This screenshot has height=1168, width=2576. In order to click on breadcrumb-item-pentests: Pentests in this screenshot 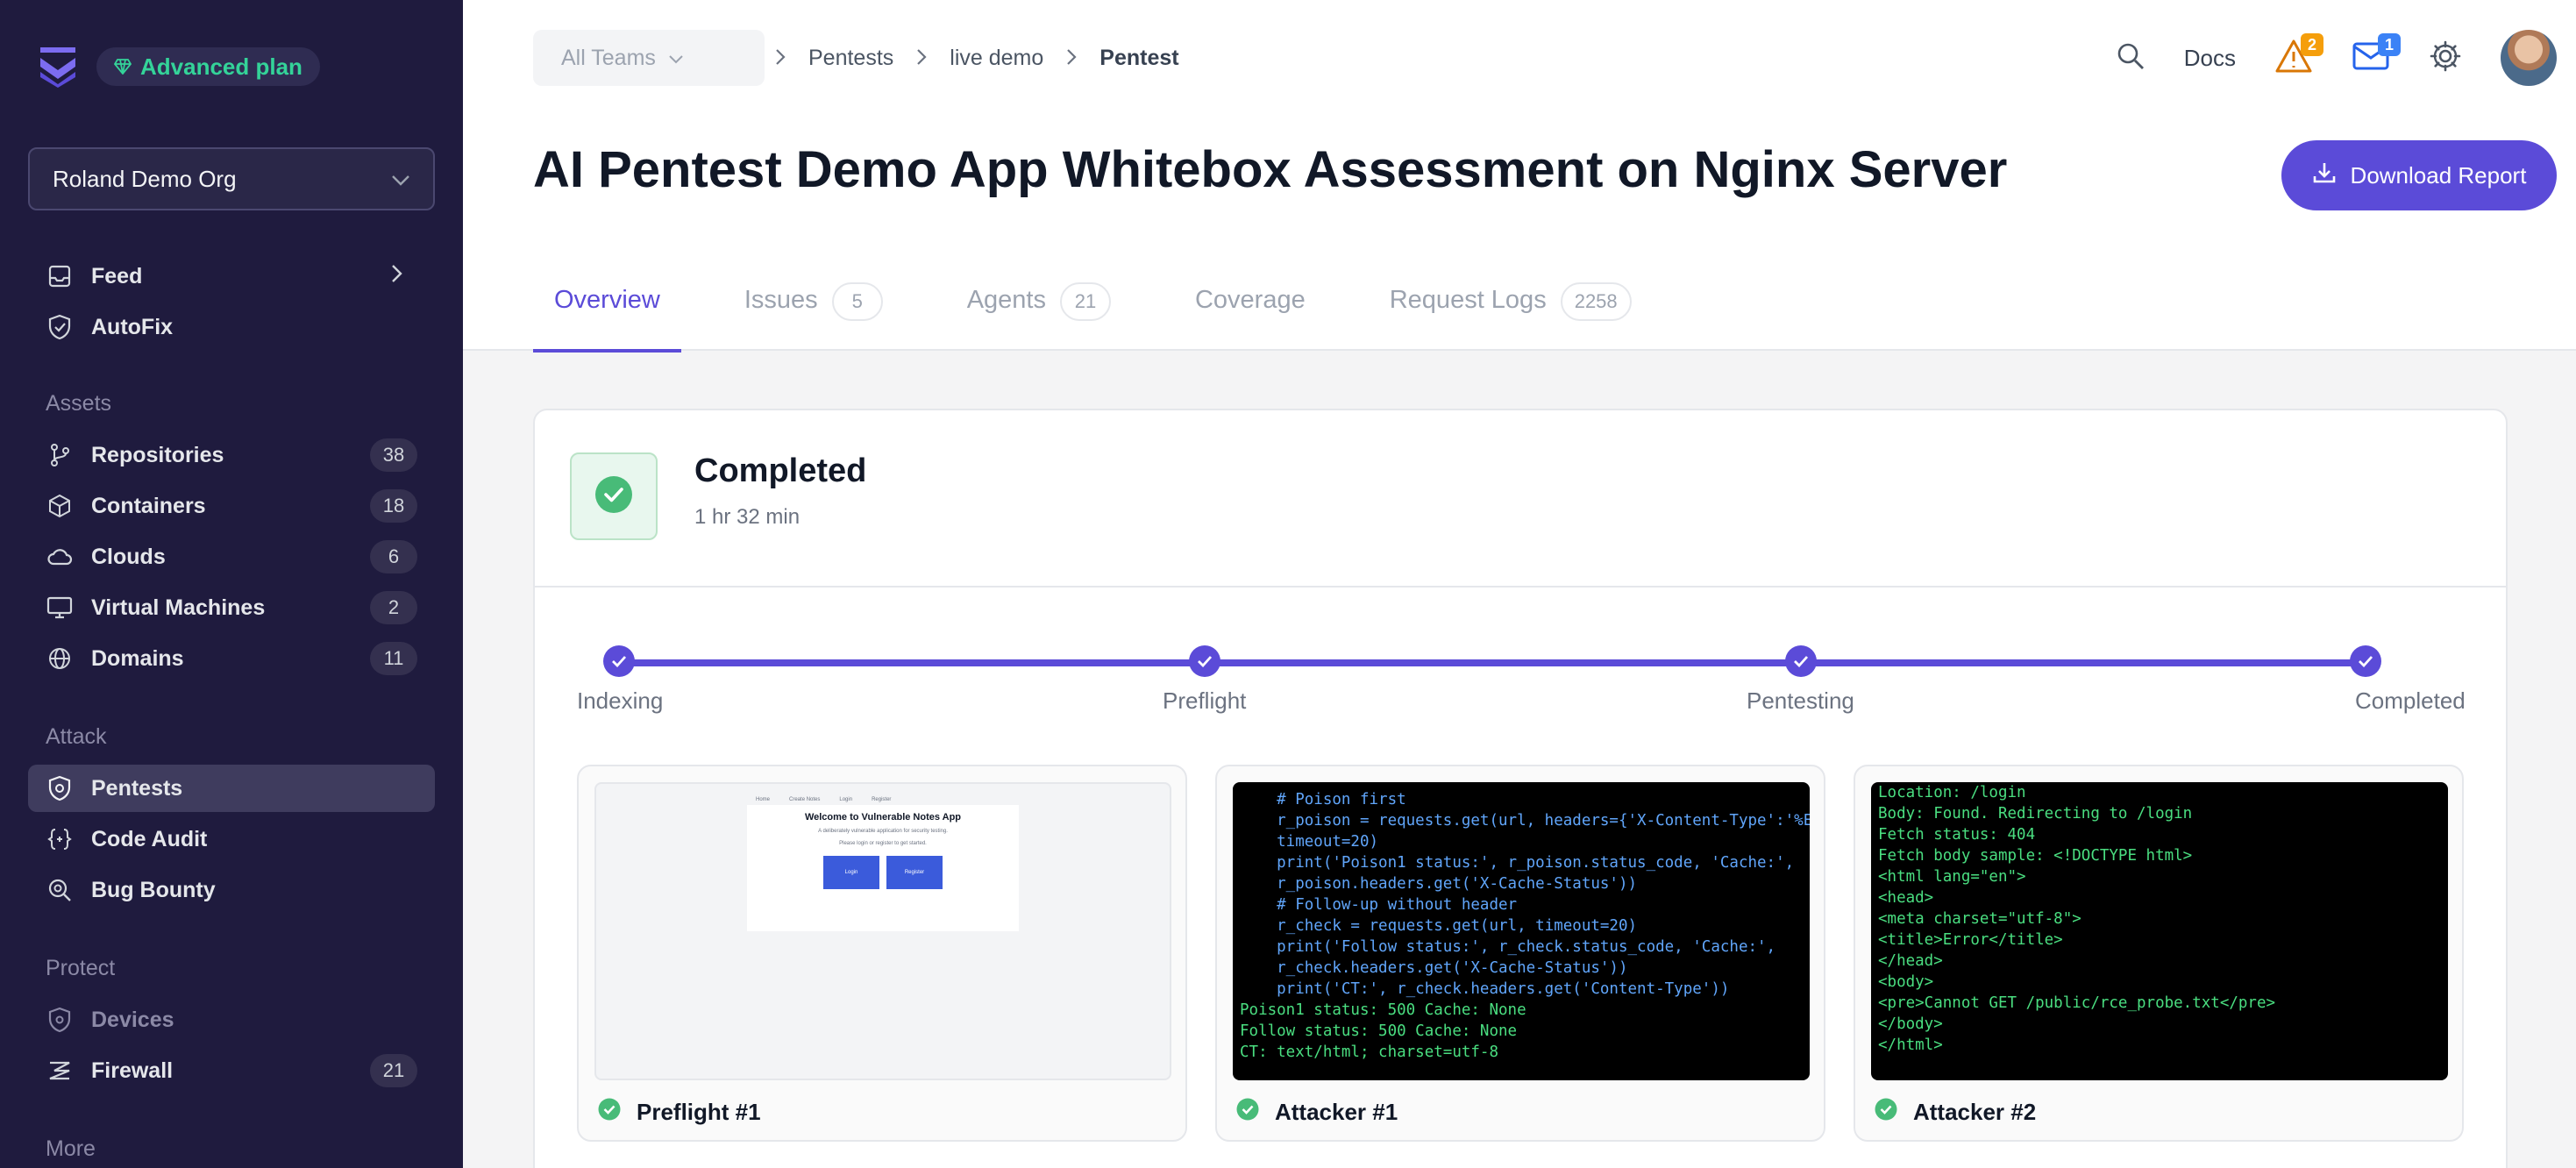, I will do `click(850, 58)`.